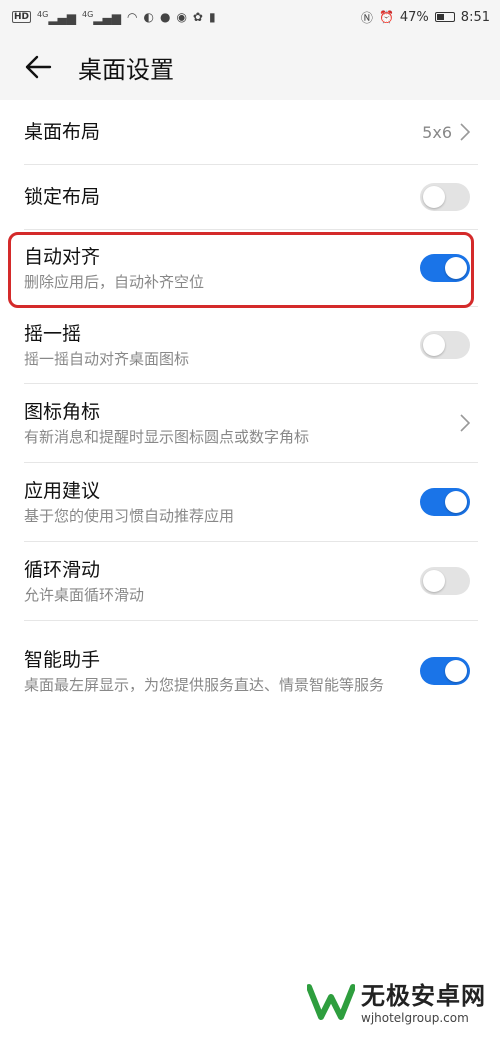 Image resolution: width=500 pixels, height=1039 pixels. I want to click on app-suggestions-toggle, so click(445, 502).